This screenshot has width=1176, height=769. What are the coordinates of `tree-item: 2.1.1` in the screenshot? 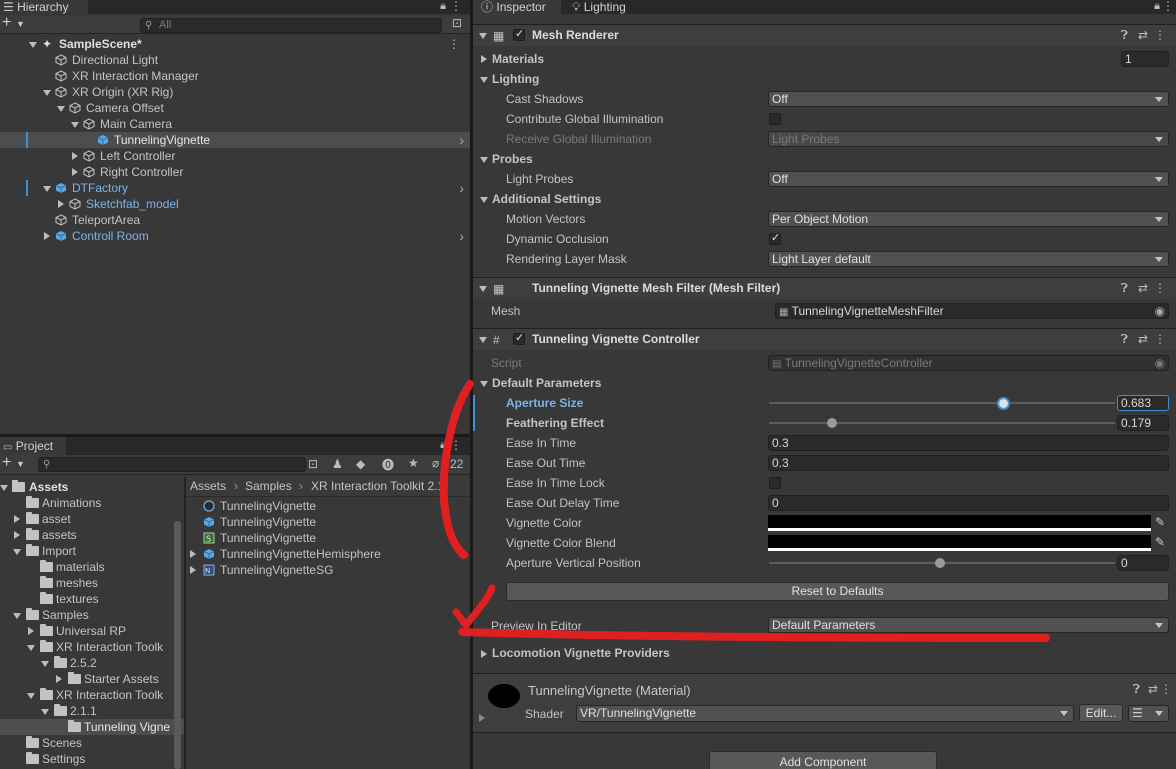 It's located at (92, 711).